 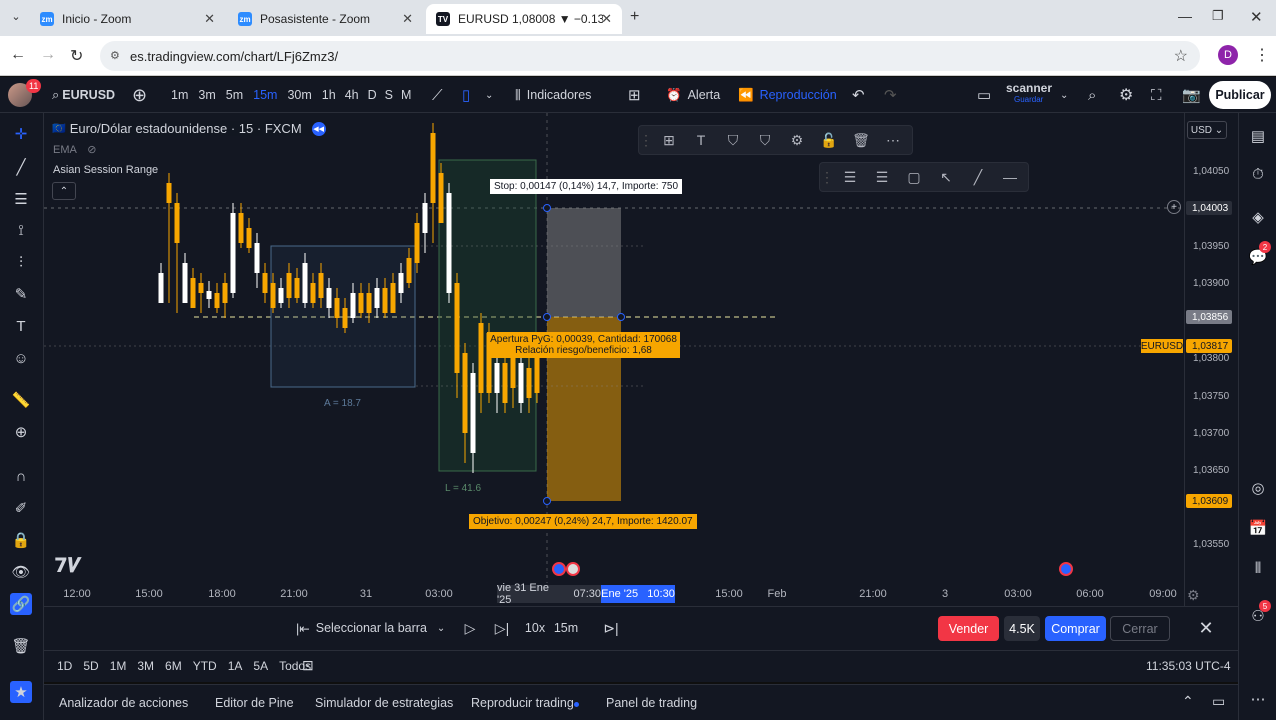 What do you see at coordinates (21, 262) in the screenshot?
I see `prediction-icon: ⫶` at bounding box center [21, 262].